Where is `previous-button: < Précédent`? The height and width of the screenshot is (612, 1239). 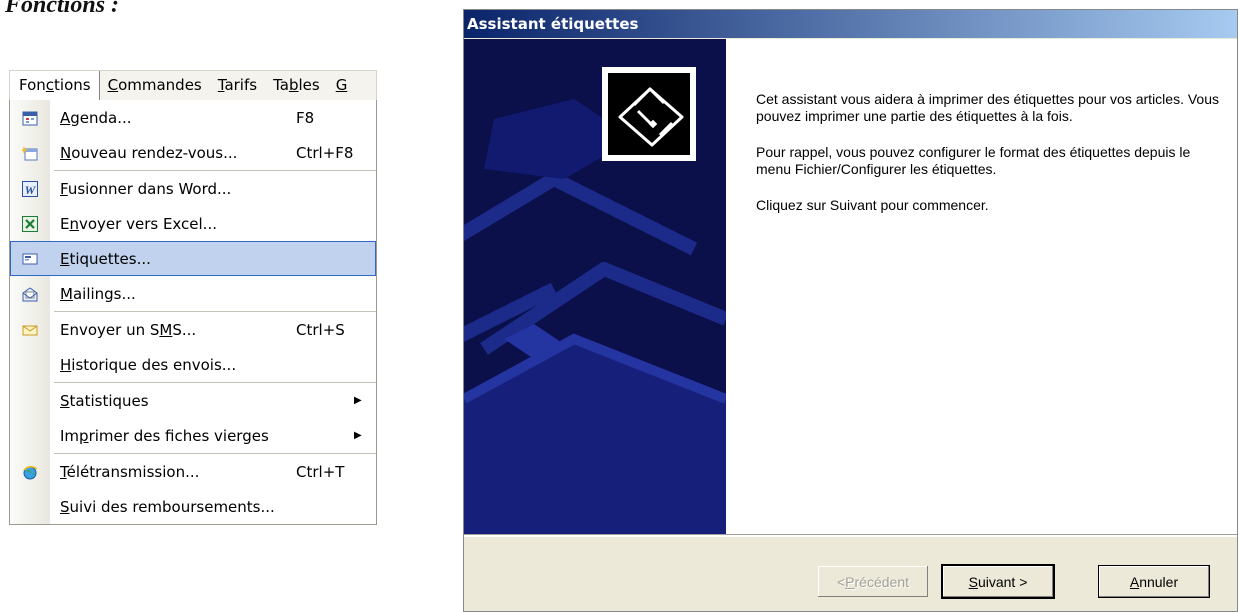
previous-button: < Précédent is located at coordinates (873, 581).